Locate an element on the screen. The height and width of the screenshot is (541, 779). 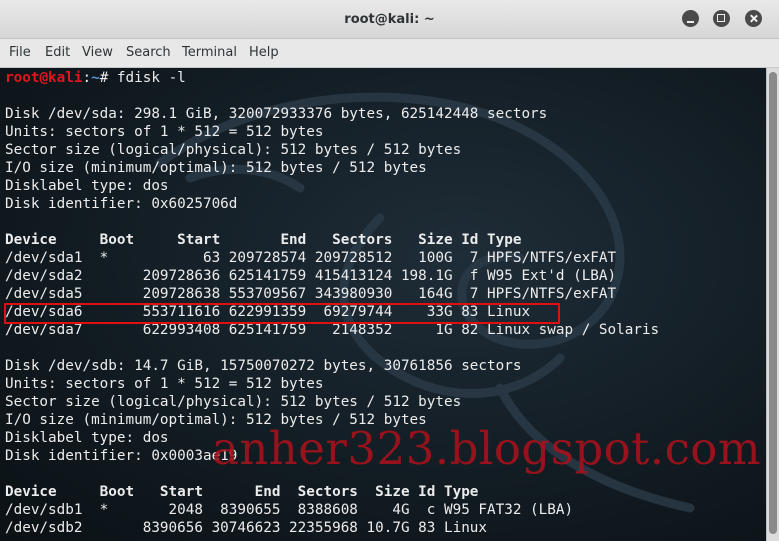
prompt-at: @ is located at coordinates (44, 78).